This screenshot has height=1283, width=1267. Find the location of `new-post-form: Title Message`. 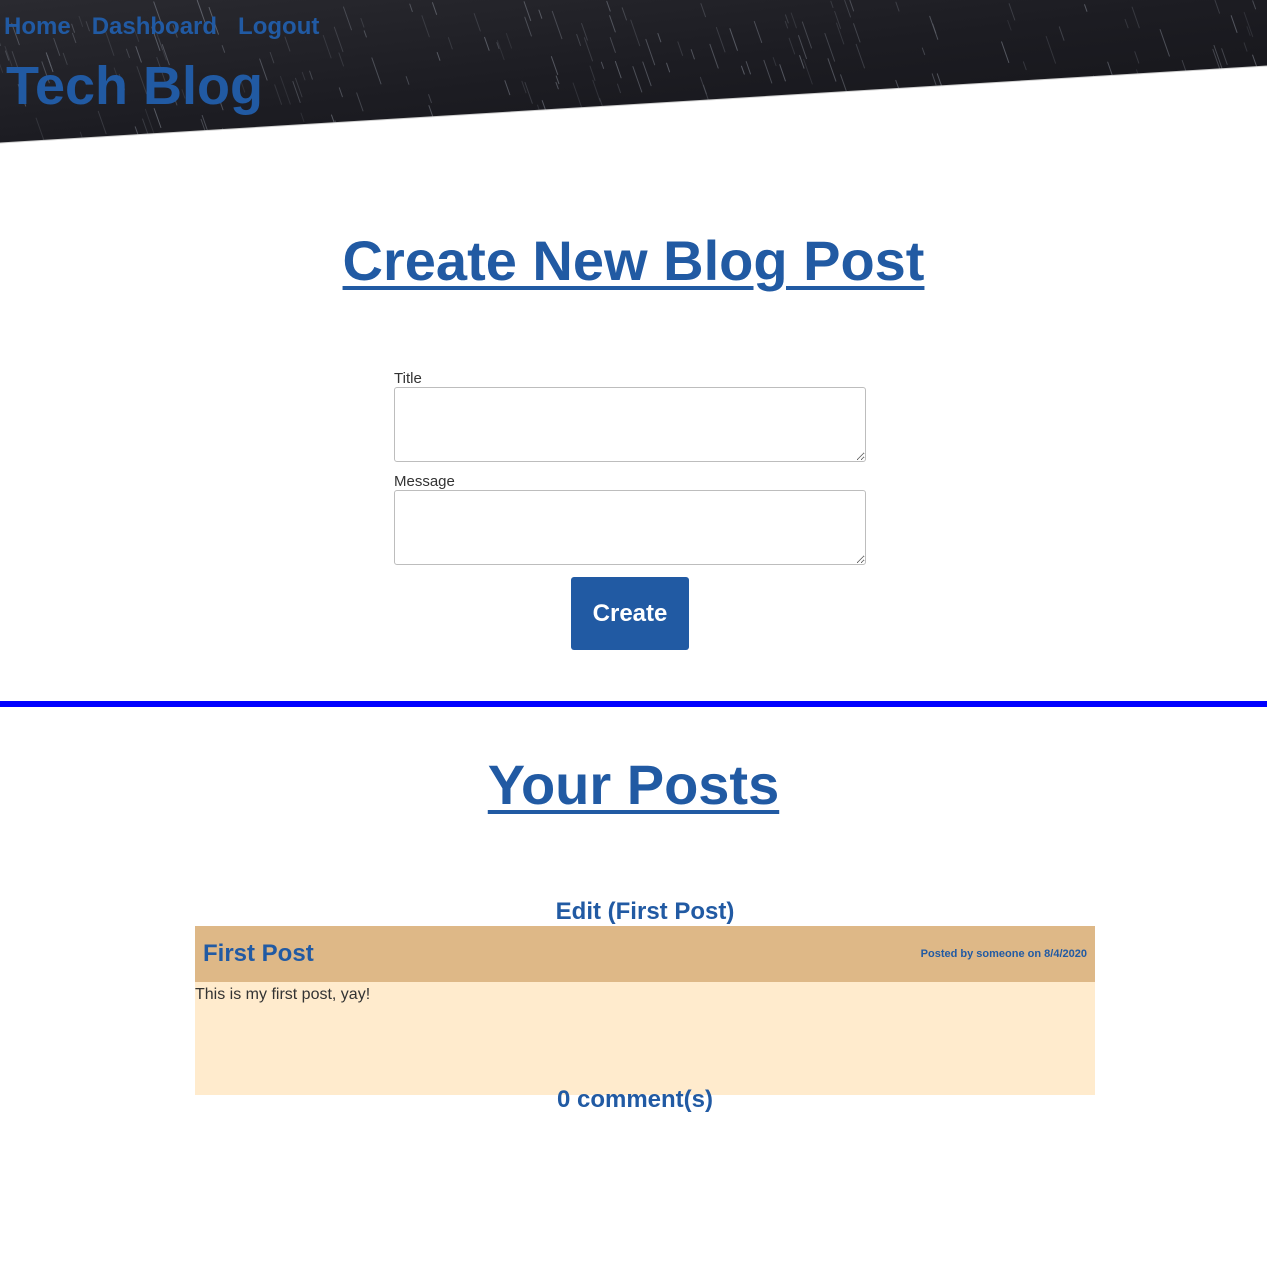

new-post-form: Title Message is located at coordinates (630, 473).